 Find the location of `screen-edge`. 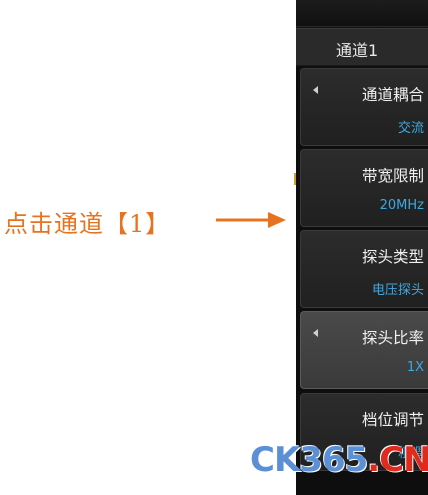

screen-edge is located at coordinates (291, 247).